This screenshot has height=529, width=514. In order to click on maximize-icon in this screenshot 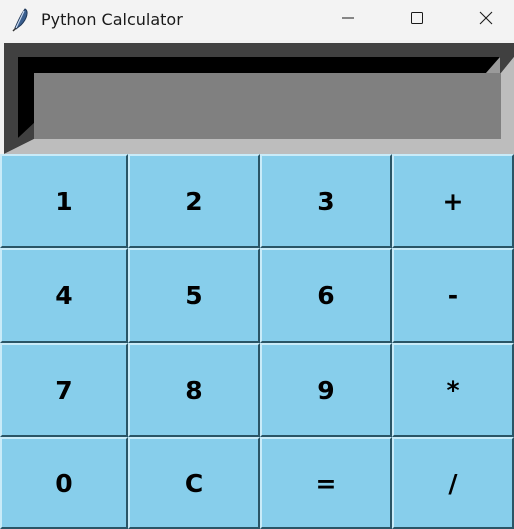, I will do `click(417, 20)`.